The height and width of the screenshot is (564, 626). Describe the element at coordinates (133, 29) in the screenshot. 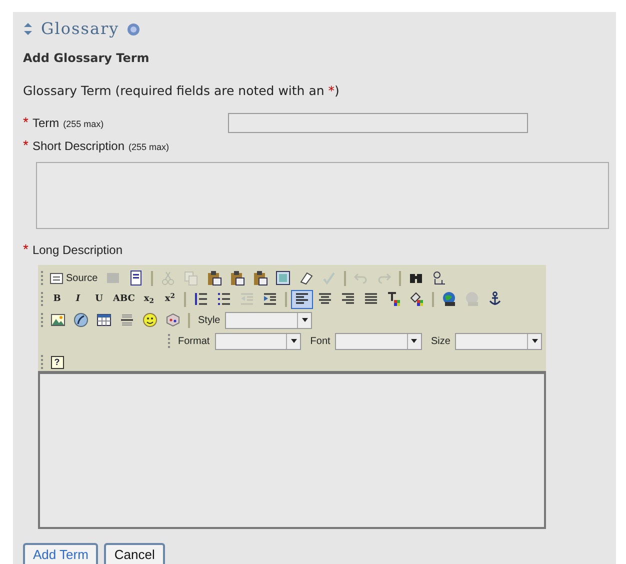

I see `help-icon` at that location.